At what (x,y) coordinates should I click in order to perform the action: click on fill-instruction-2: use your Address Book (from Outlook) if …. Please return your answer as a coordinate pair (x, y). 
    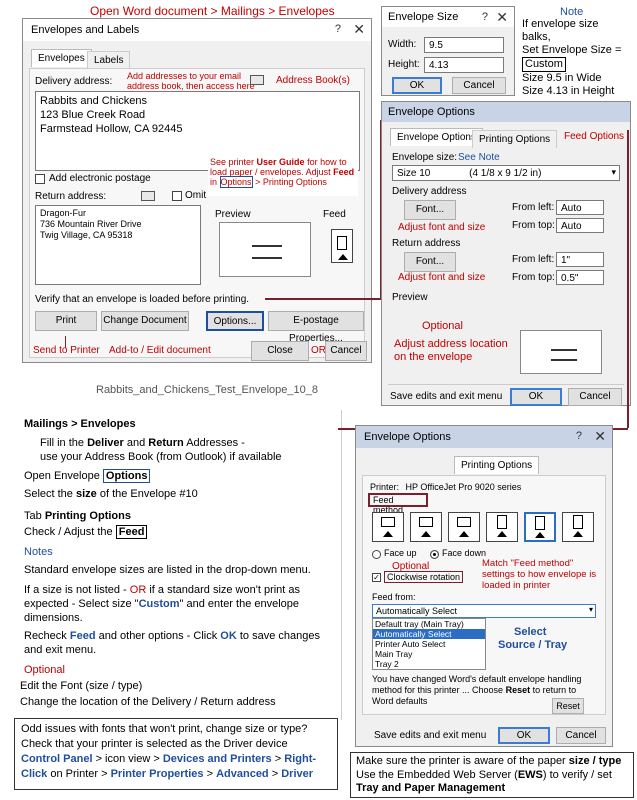
    Looking at the image, I should click on (161, 457).